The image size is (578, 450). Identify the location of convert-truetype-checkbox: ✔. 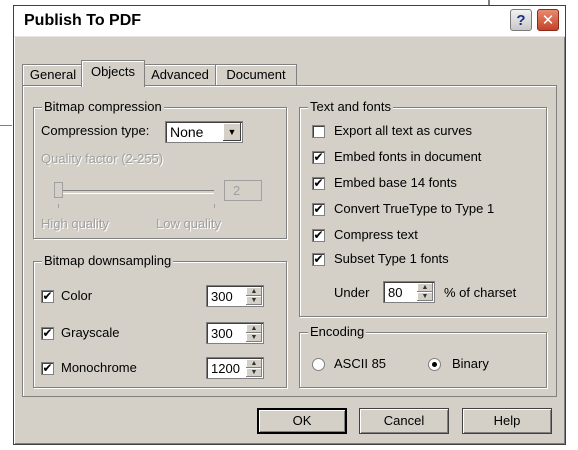
(318, 209).